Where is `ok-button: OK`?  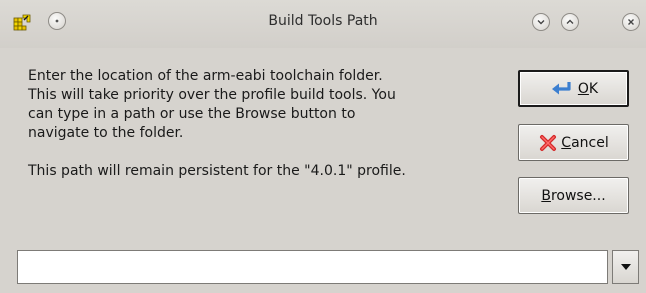 ok-button: OK is located at coordinates (573, 88).